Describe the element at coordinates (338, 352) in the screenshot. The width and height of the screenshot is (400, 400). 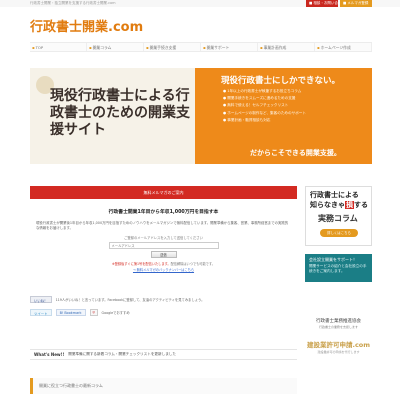
I see `construction-permit-subtitle: 建設業許可の申請を代行します` at that location.